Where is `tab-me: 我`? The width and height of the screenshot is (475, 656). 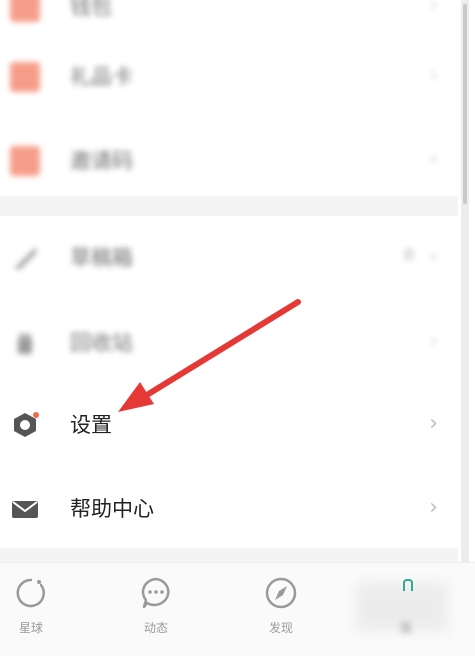
tab-me: 我 is located at coordinates (406, 609).